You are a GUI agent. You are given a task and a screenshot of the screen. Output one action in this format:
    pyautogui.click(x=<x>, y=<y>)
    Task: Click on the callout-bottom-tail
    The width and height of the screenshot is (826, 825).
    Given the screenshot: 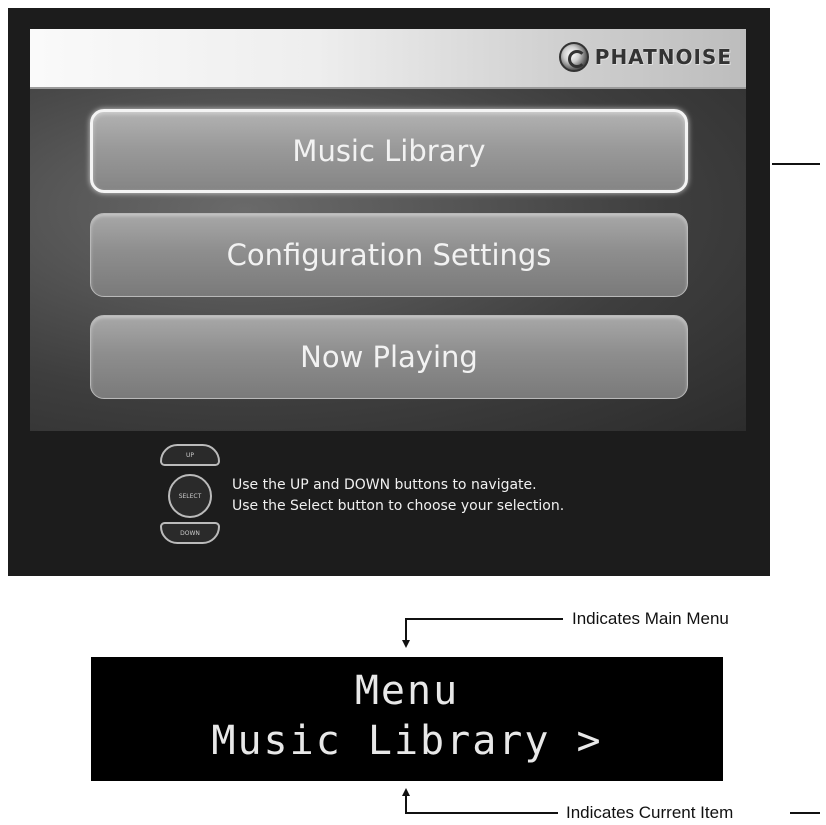 What is the action you would take?
    pyautogui.click(x=805, y=813)
    